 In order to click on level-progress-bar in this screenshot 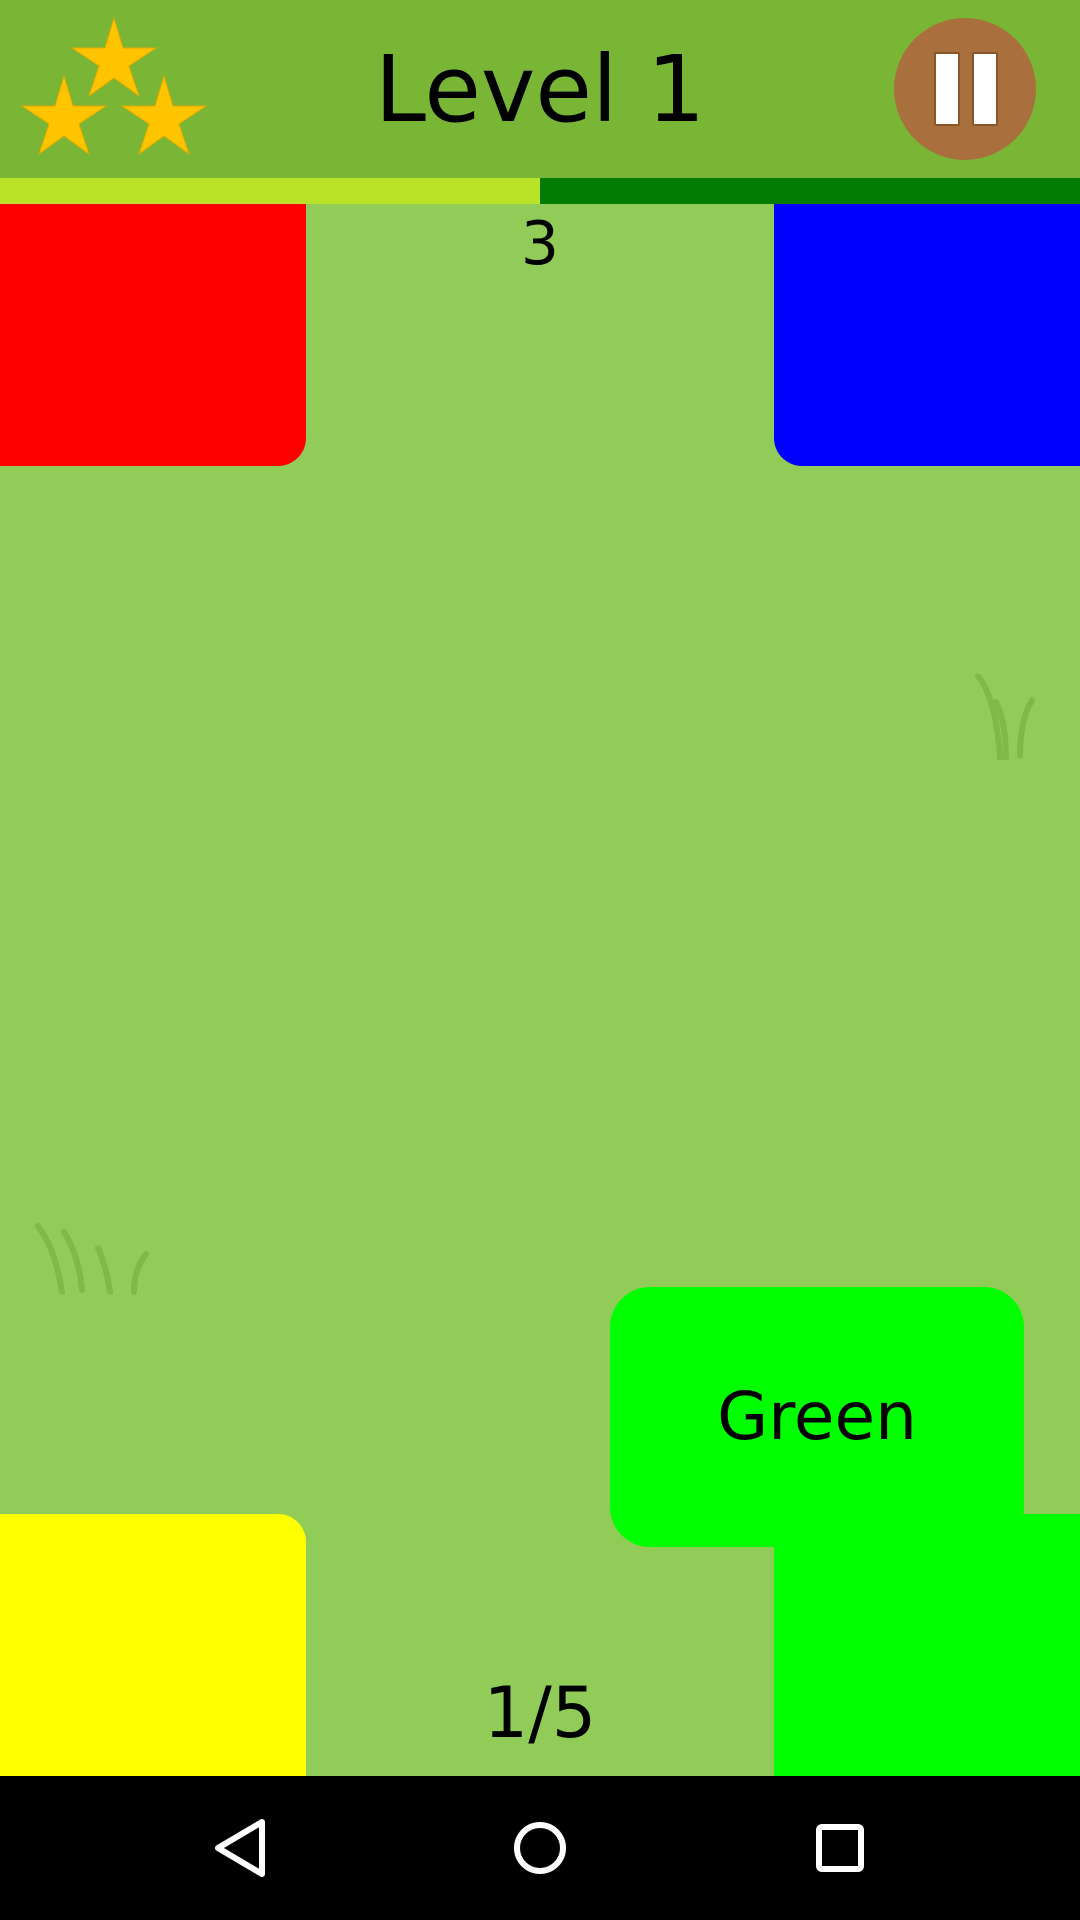, I will do `click(540, 191)`.